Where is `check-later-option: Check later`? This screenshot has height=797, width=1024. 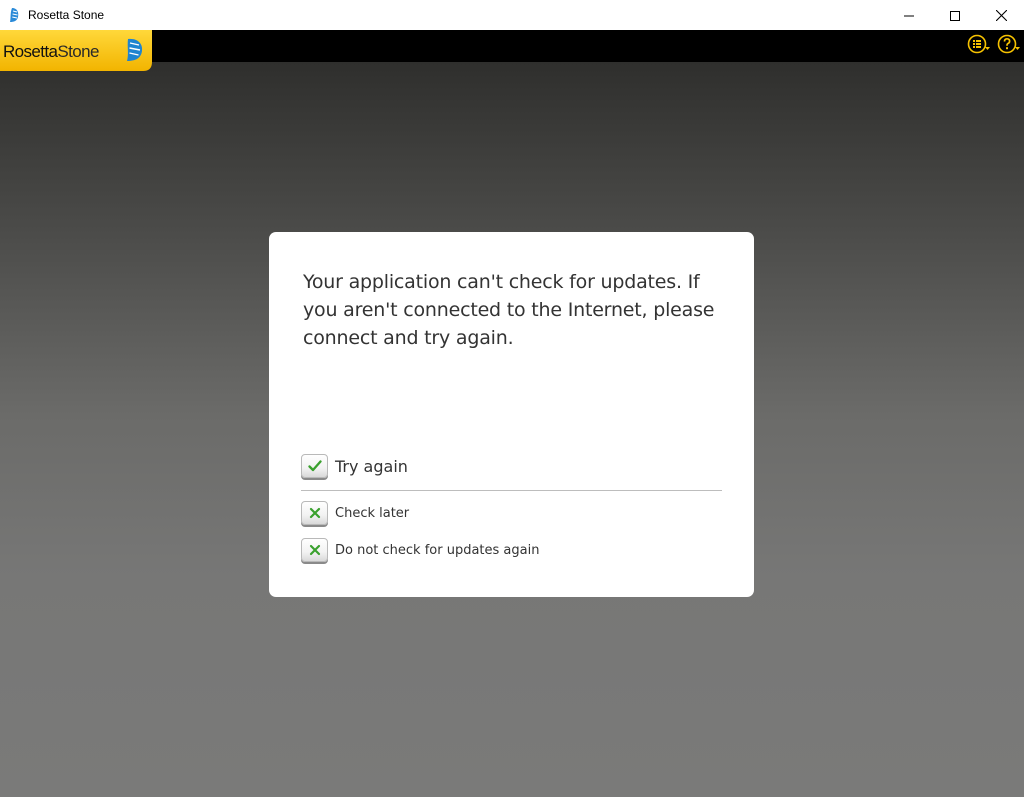 check-later-option: Check later is located at coordinates (355, 513).